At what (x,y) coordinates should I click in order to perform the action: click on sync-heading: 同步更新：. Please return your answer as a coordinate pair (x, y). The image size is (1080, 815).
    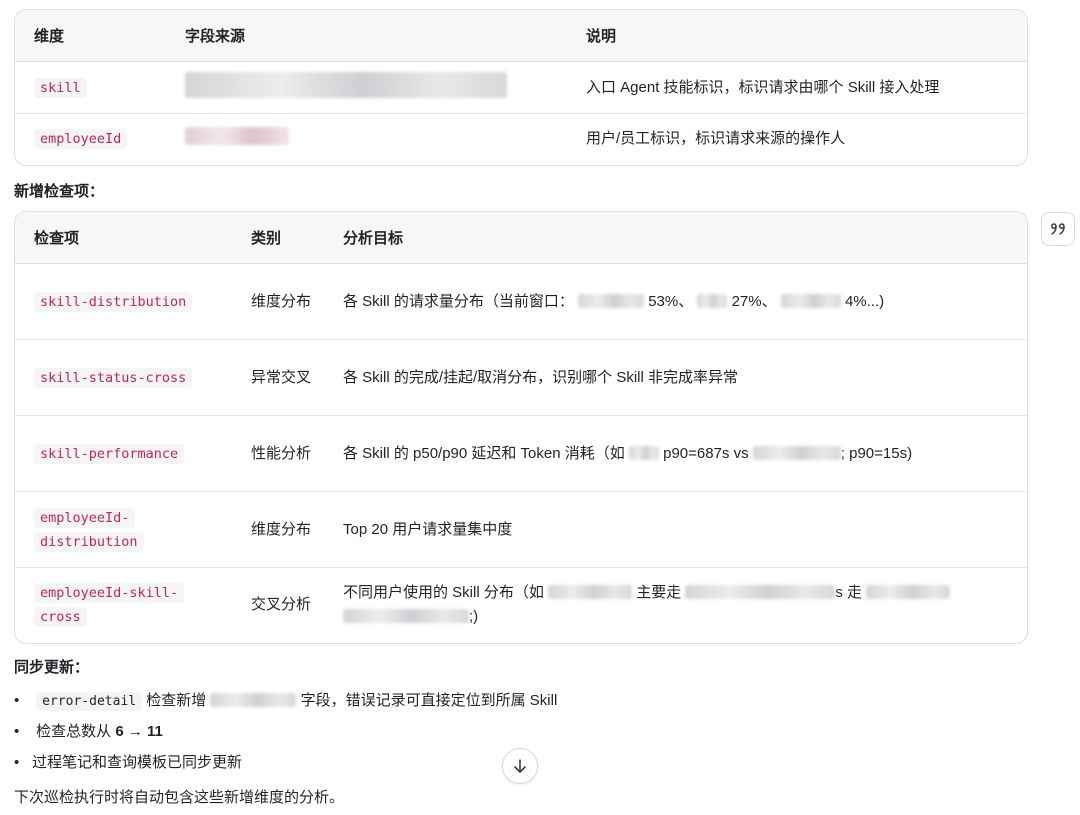
    Looking at the image, I should click on (52, 667).